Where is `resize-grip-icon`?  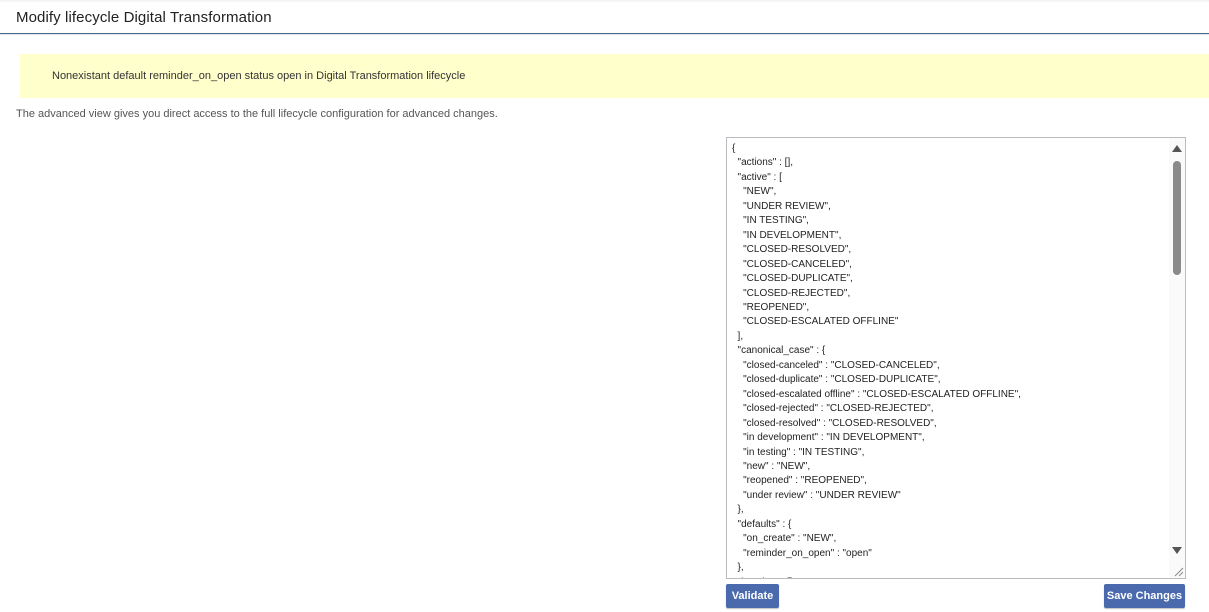 resize-grip-icon is located at coordinates (1178, 571).